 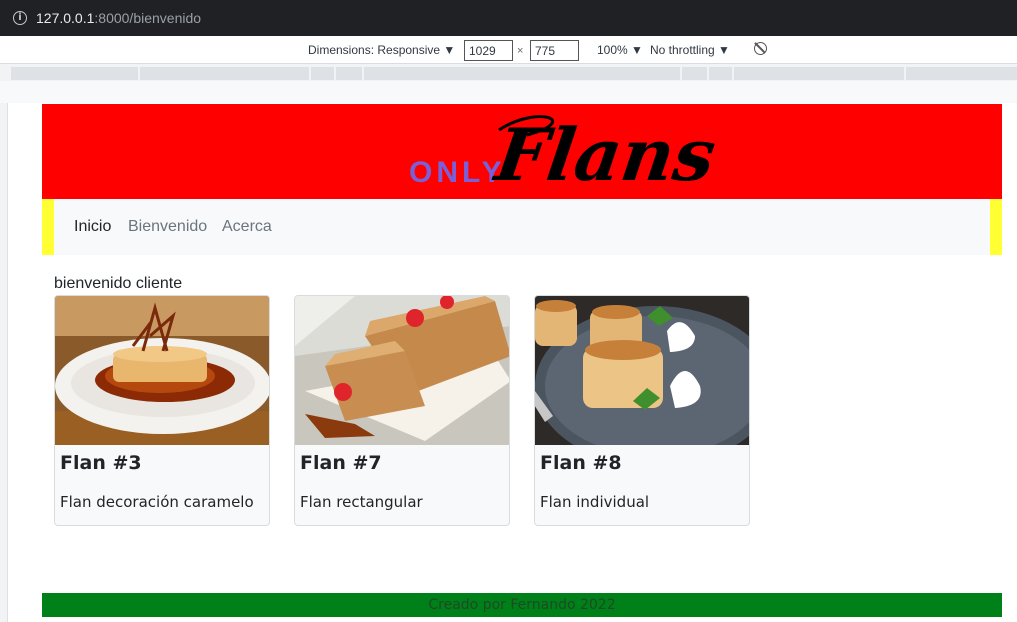 I want to click on flan-individual-photo, so click(x=642, y=370).